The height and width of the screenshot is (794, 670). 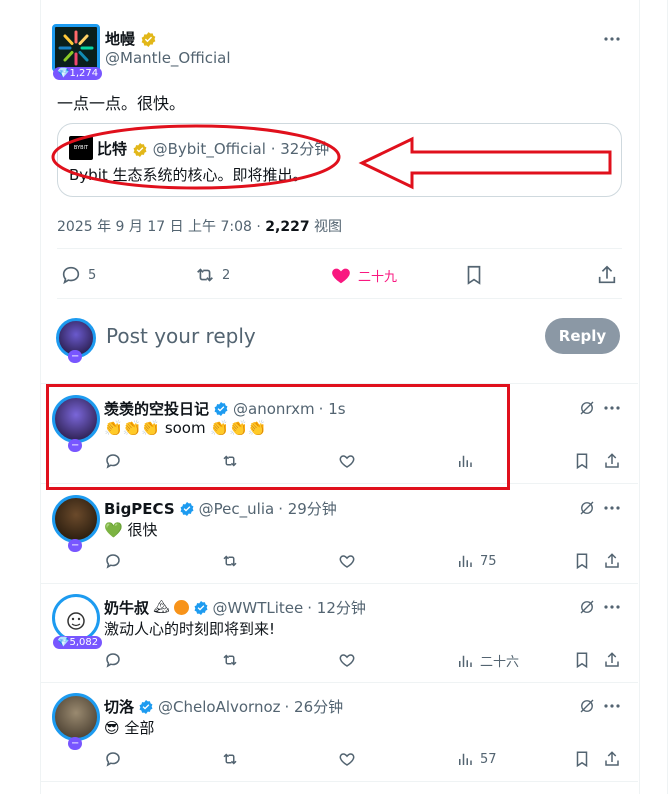 What do you see at coordinates (120, 39) in the screenshot?
I see `author-name: 地幔` at bounding box center [120, 39].